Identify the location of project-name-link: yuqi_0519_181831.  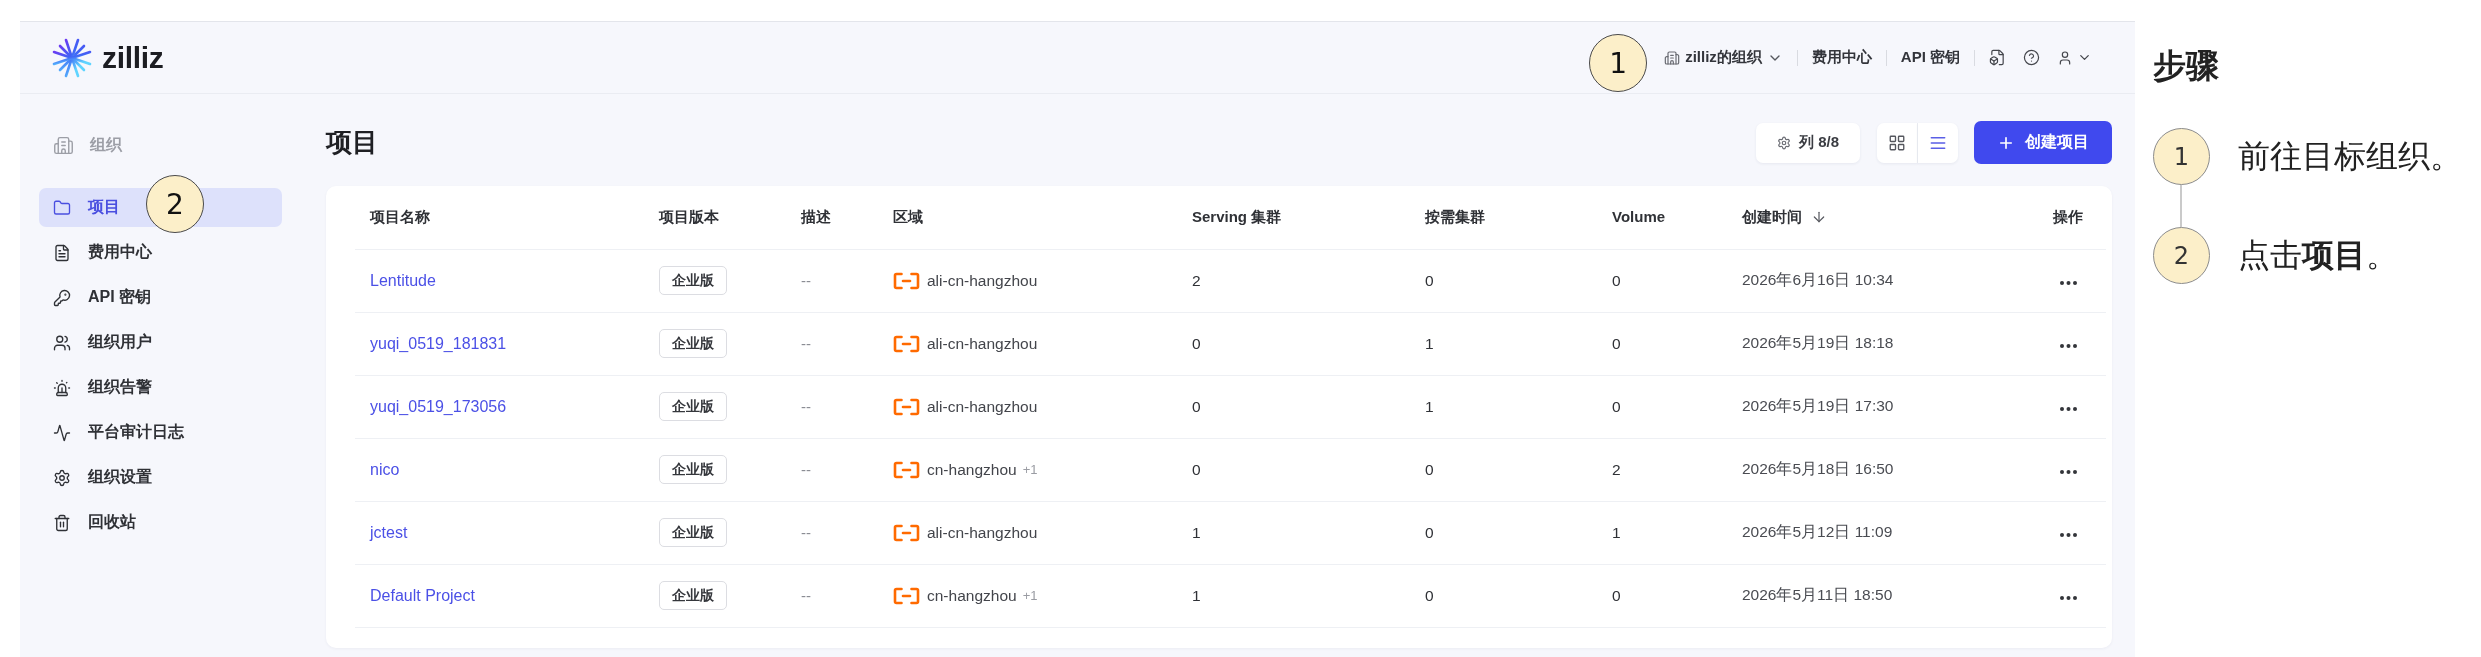
(438, 343).